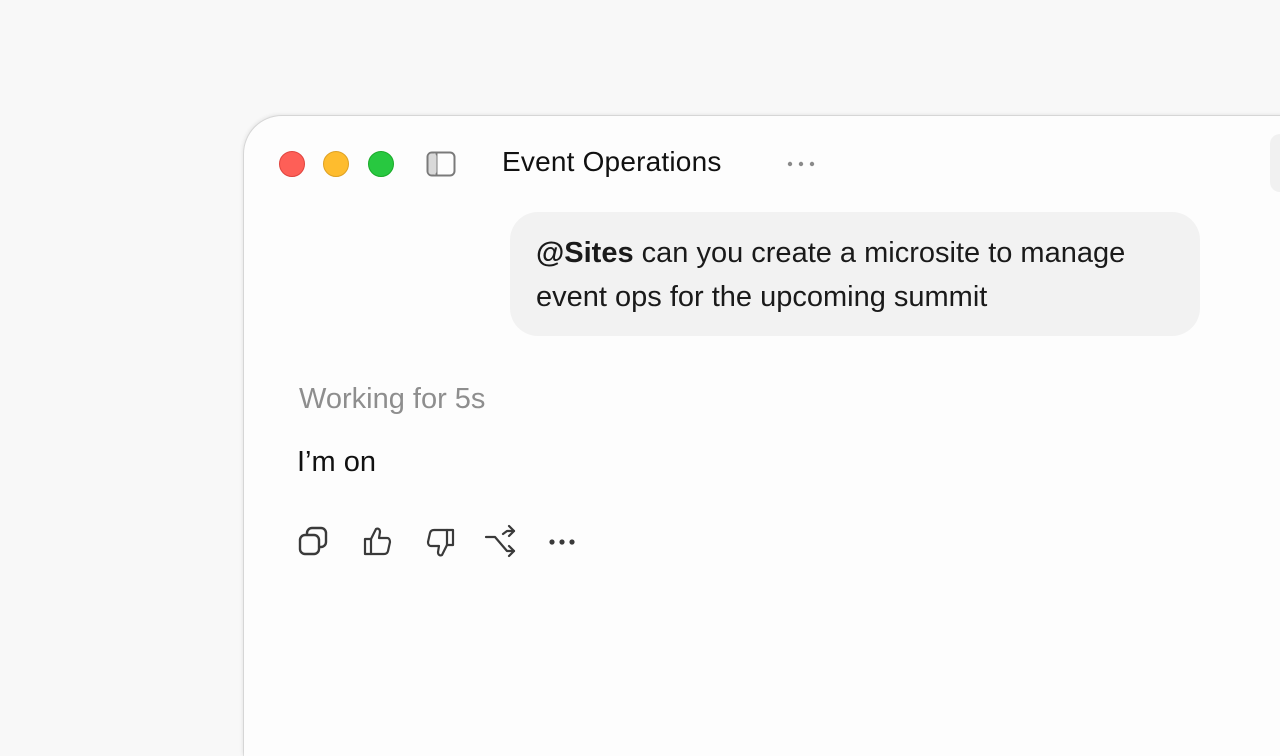  What do you see at coordinates (381, 164) in the screenshot?
I see `zoom-window-button` at bounding box center [381, 164].